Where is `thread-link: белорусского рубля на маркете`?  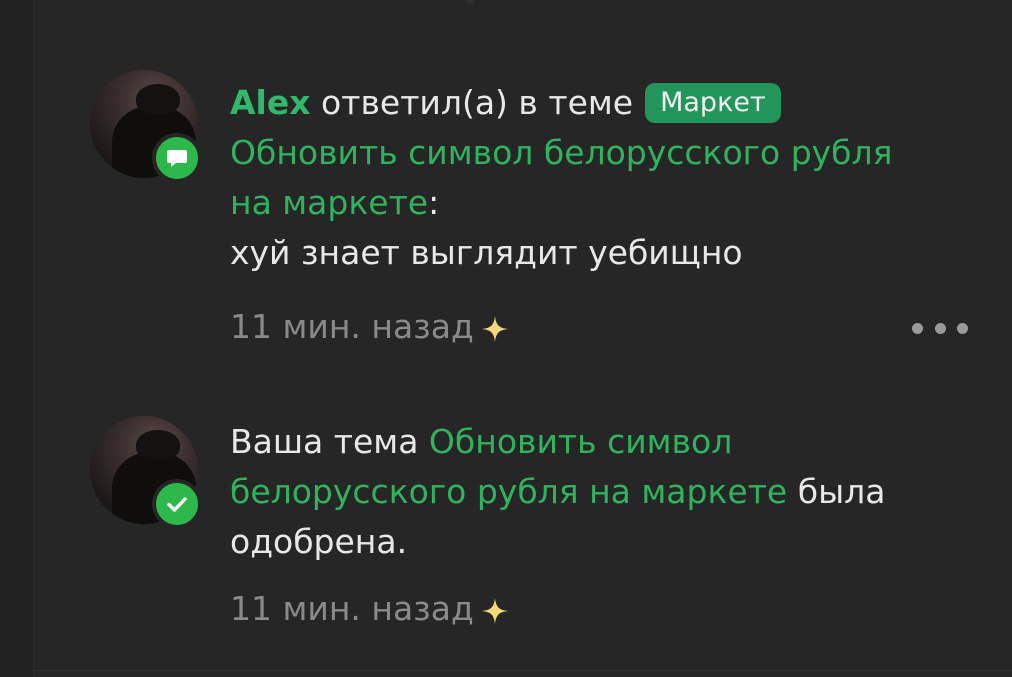 thread-link: белорусского рубля на маркете is located at coordinates (508, 491).